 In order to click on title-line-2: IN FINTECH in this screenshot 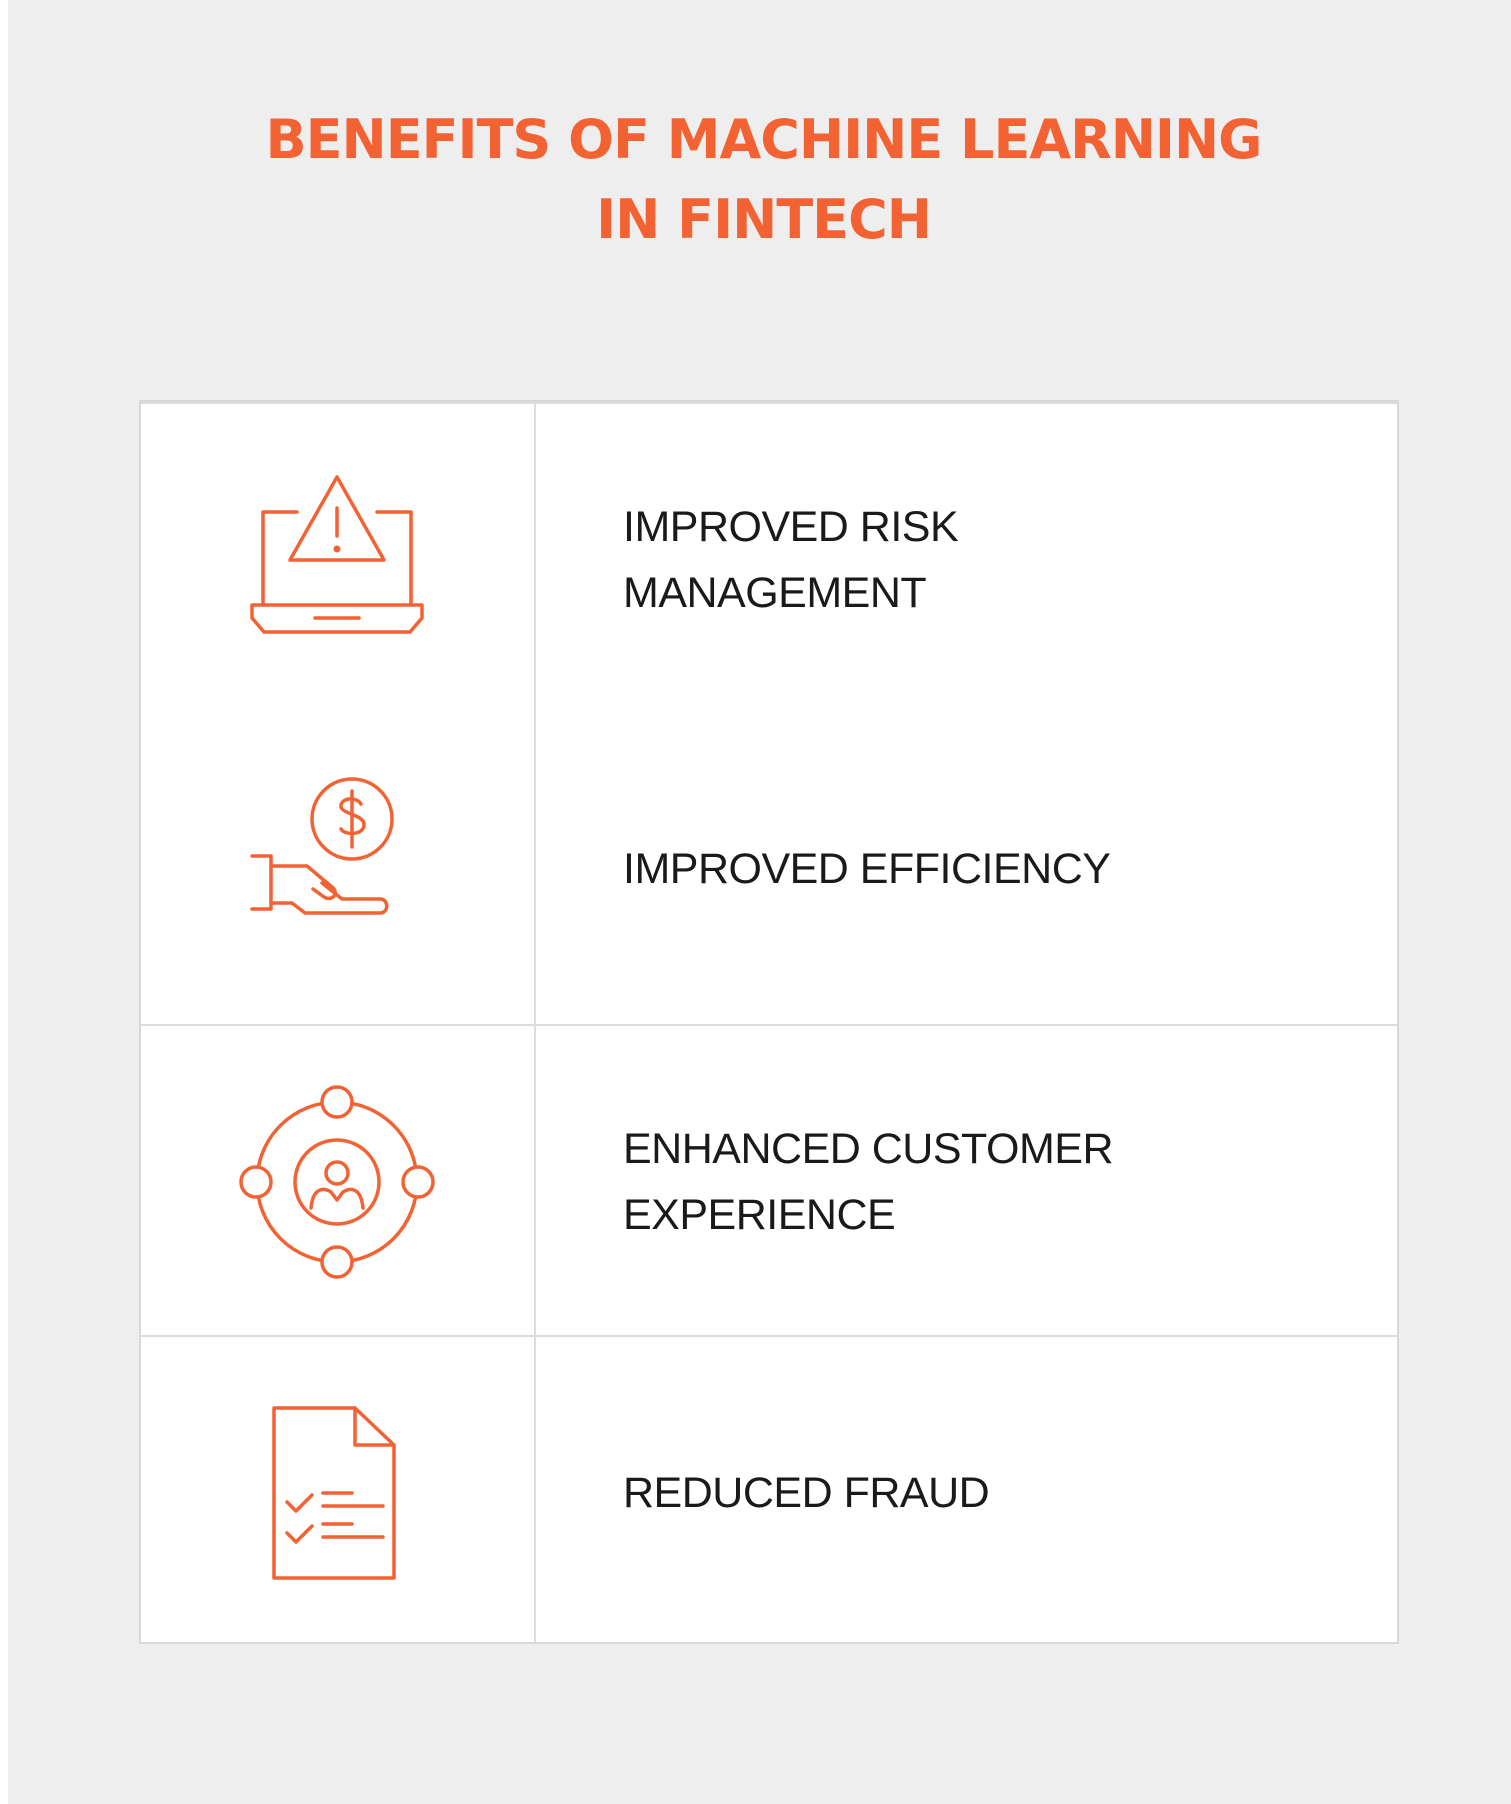, I will do `click(764, 219)`.